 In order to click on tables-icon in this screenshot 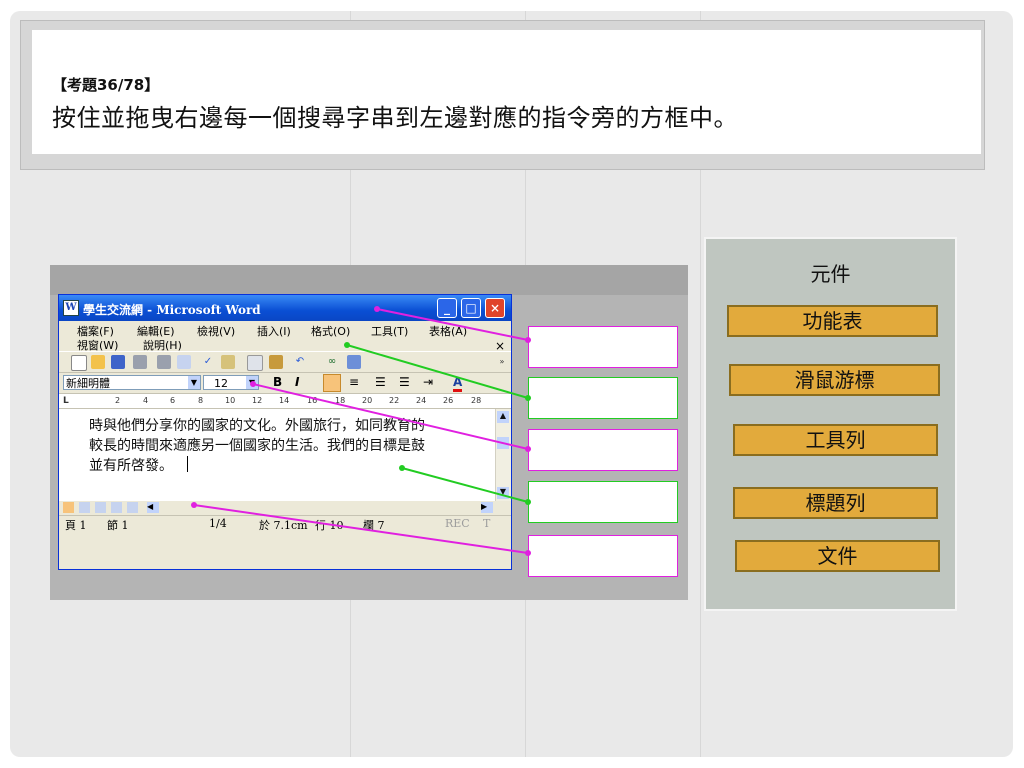, I will do `click(354, 362)`.